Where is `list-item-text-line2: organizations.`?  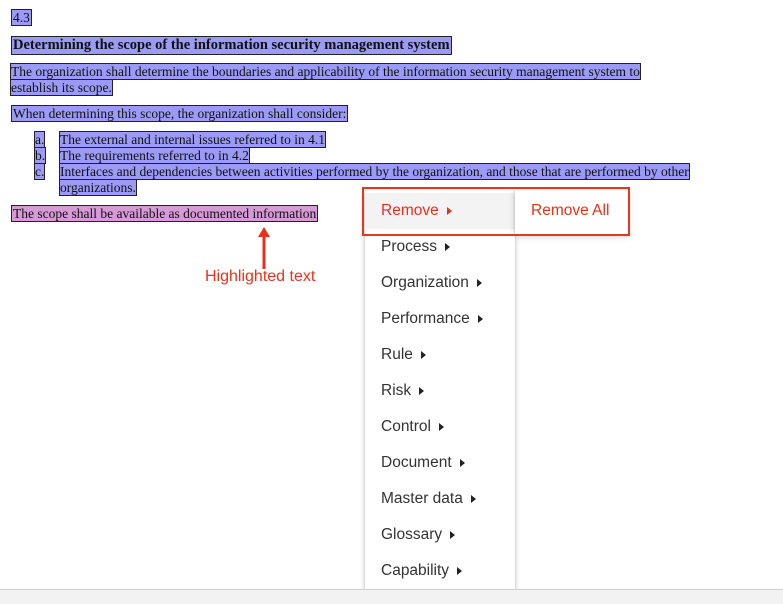 list-item-text-line2: organizations. is located at coordinates (98, 187).